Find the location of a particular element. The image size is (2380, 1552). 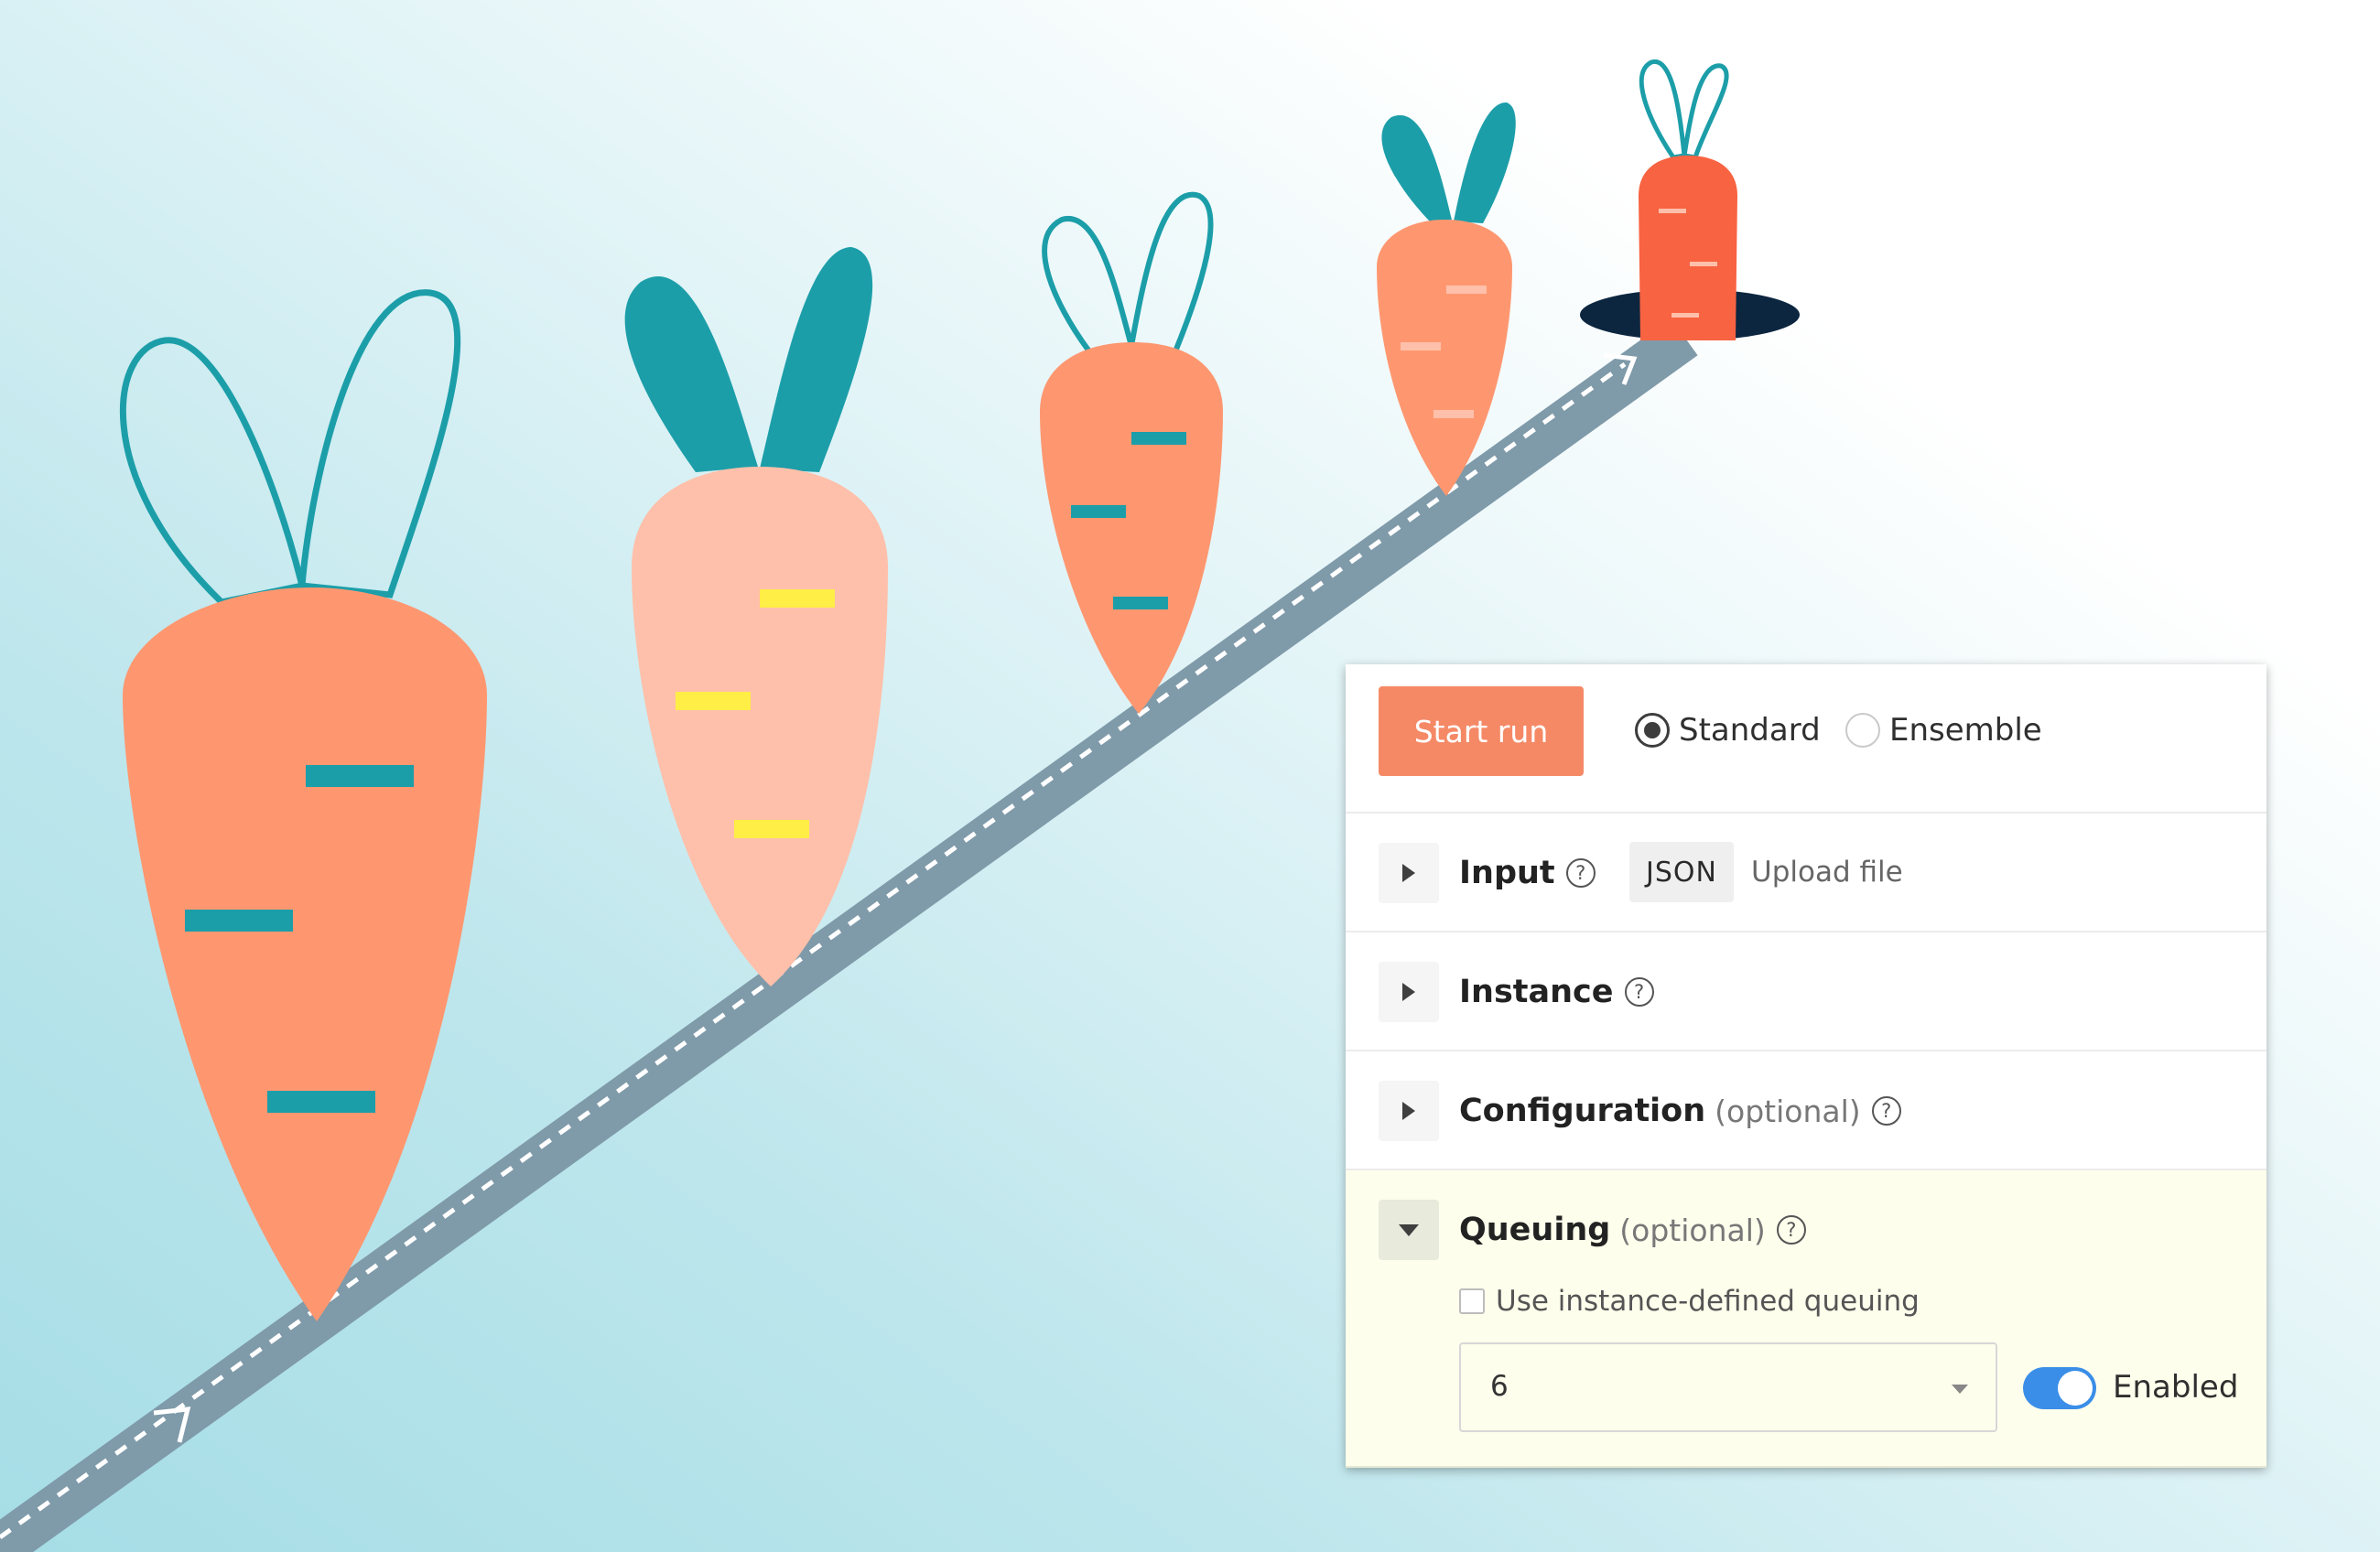

carrot-medium is located at coordinates (1131, 452).